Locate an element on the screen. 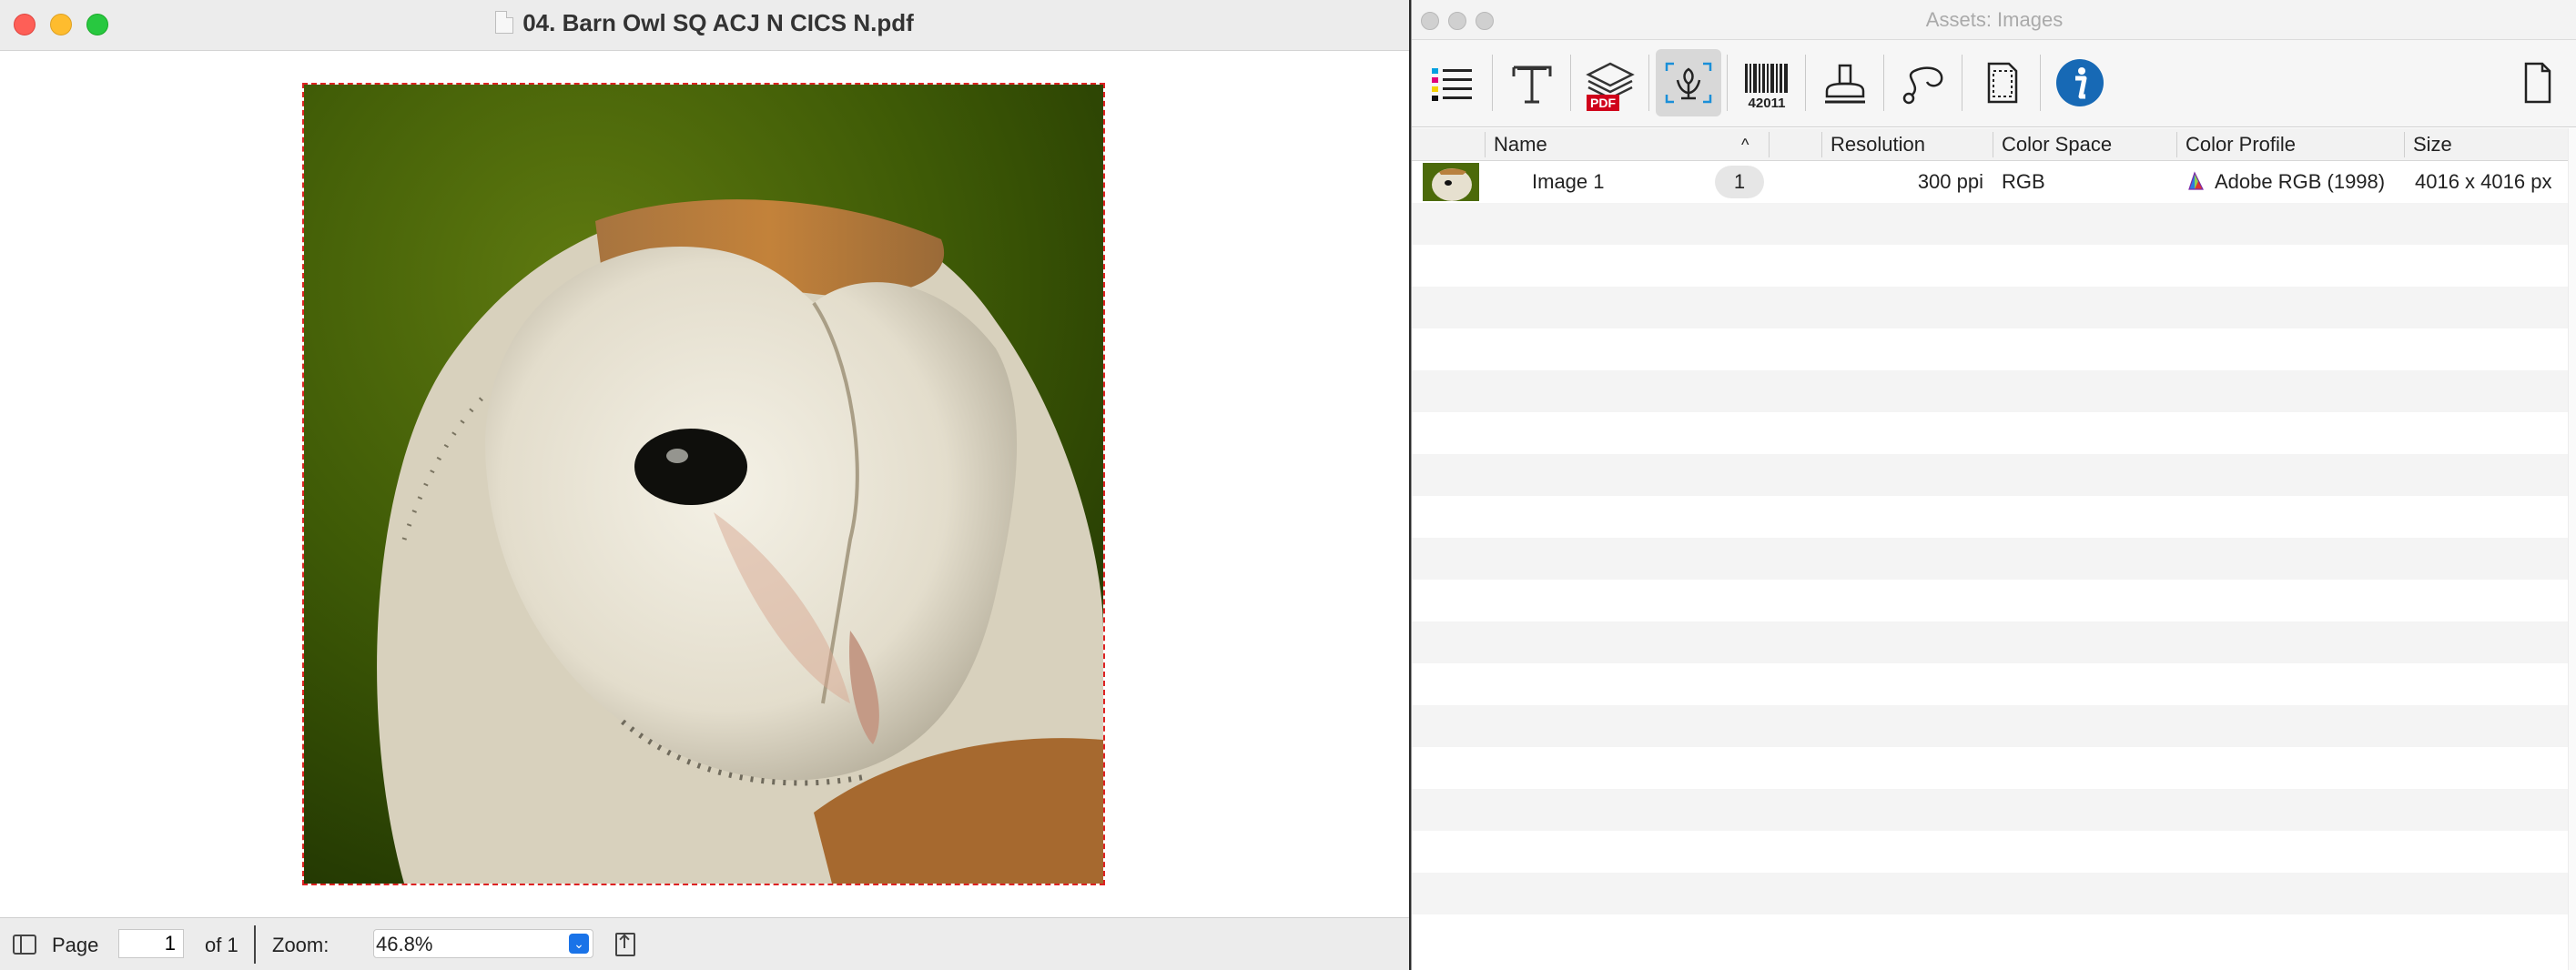 Image resolution: width=2576 pixels, height=970 pixels. page-boxes-button is located at coordinates (2001, 83).